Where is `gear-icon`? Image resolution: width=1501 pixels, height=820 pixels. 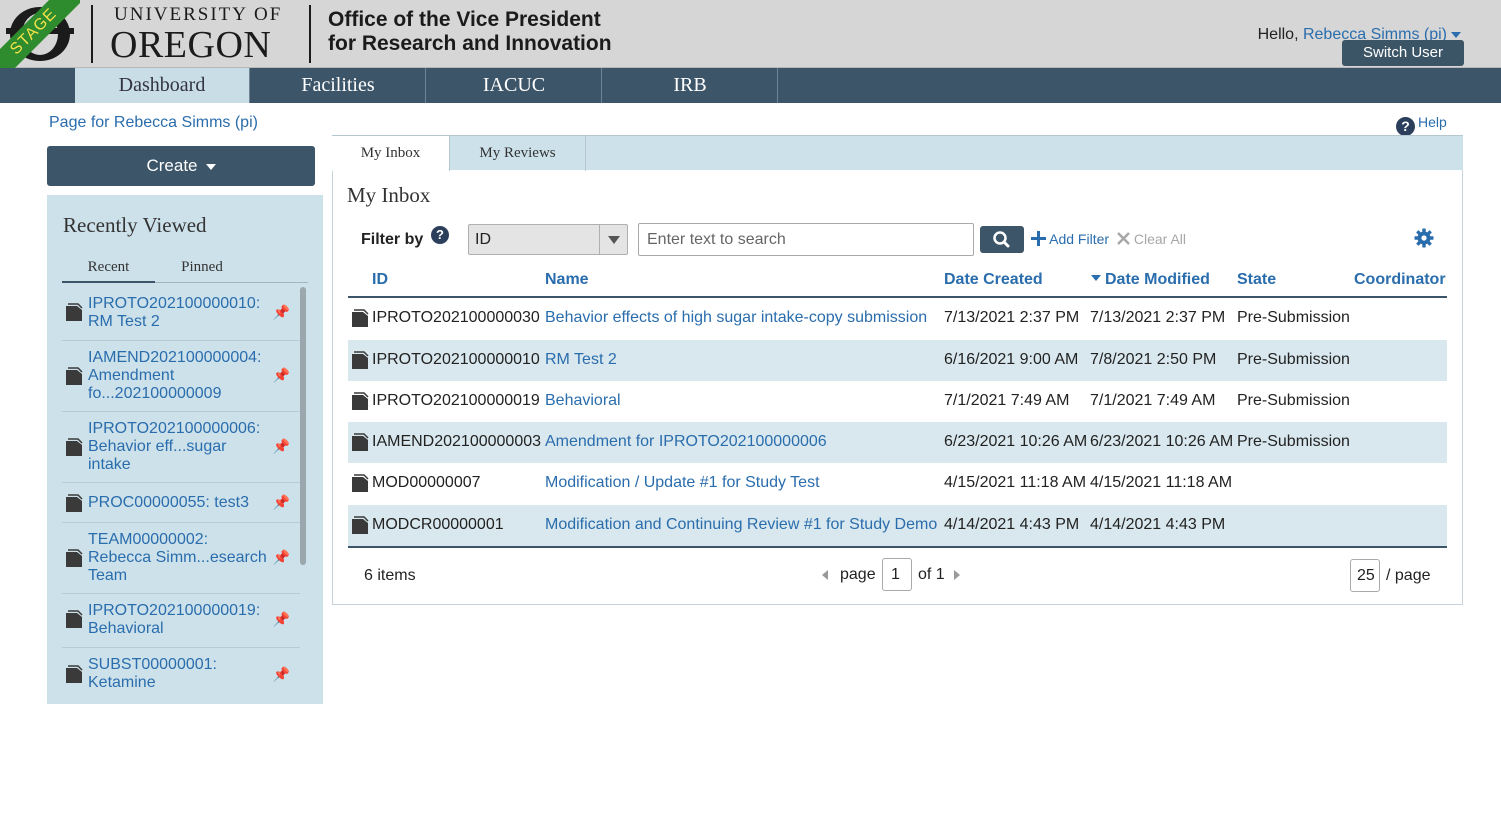 gear-icon is located at coordinates (1424, 238).